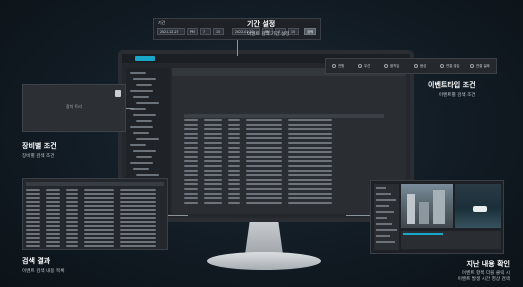 The image size is (523, 287). What do you see at coordinates (310, 31) in the screenshot?
I see `search-button: 검색` at bounding box center [310, 31].